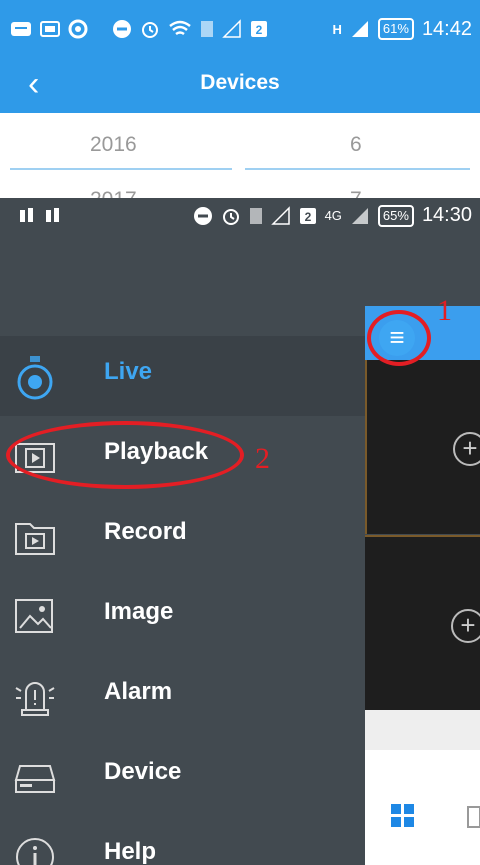  What do you see at coordinates (139, 29) in the screenshot?
I see `status-icons-left: 2` at bounding box center [139, 29].